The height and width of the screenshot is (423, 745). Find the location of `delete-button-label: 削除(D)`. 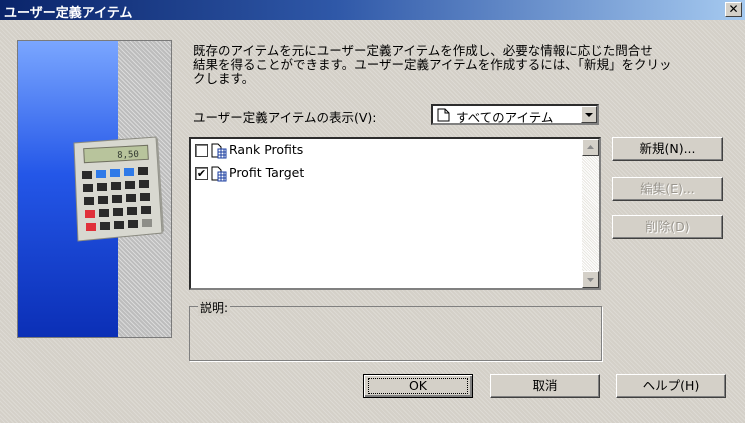

delete-button-label: 削除(D) is located at coordinates (667, 226).